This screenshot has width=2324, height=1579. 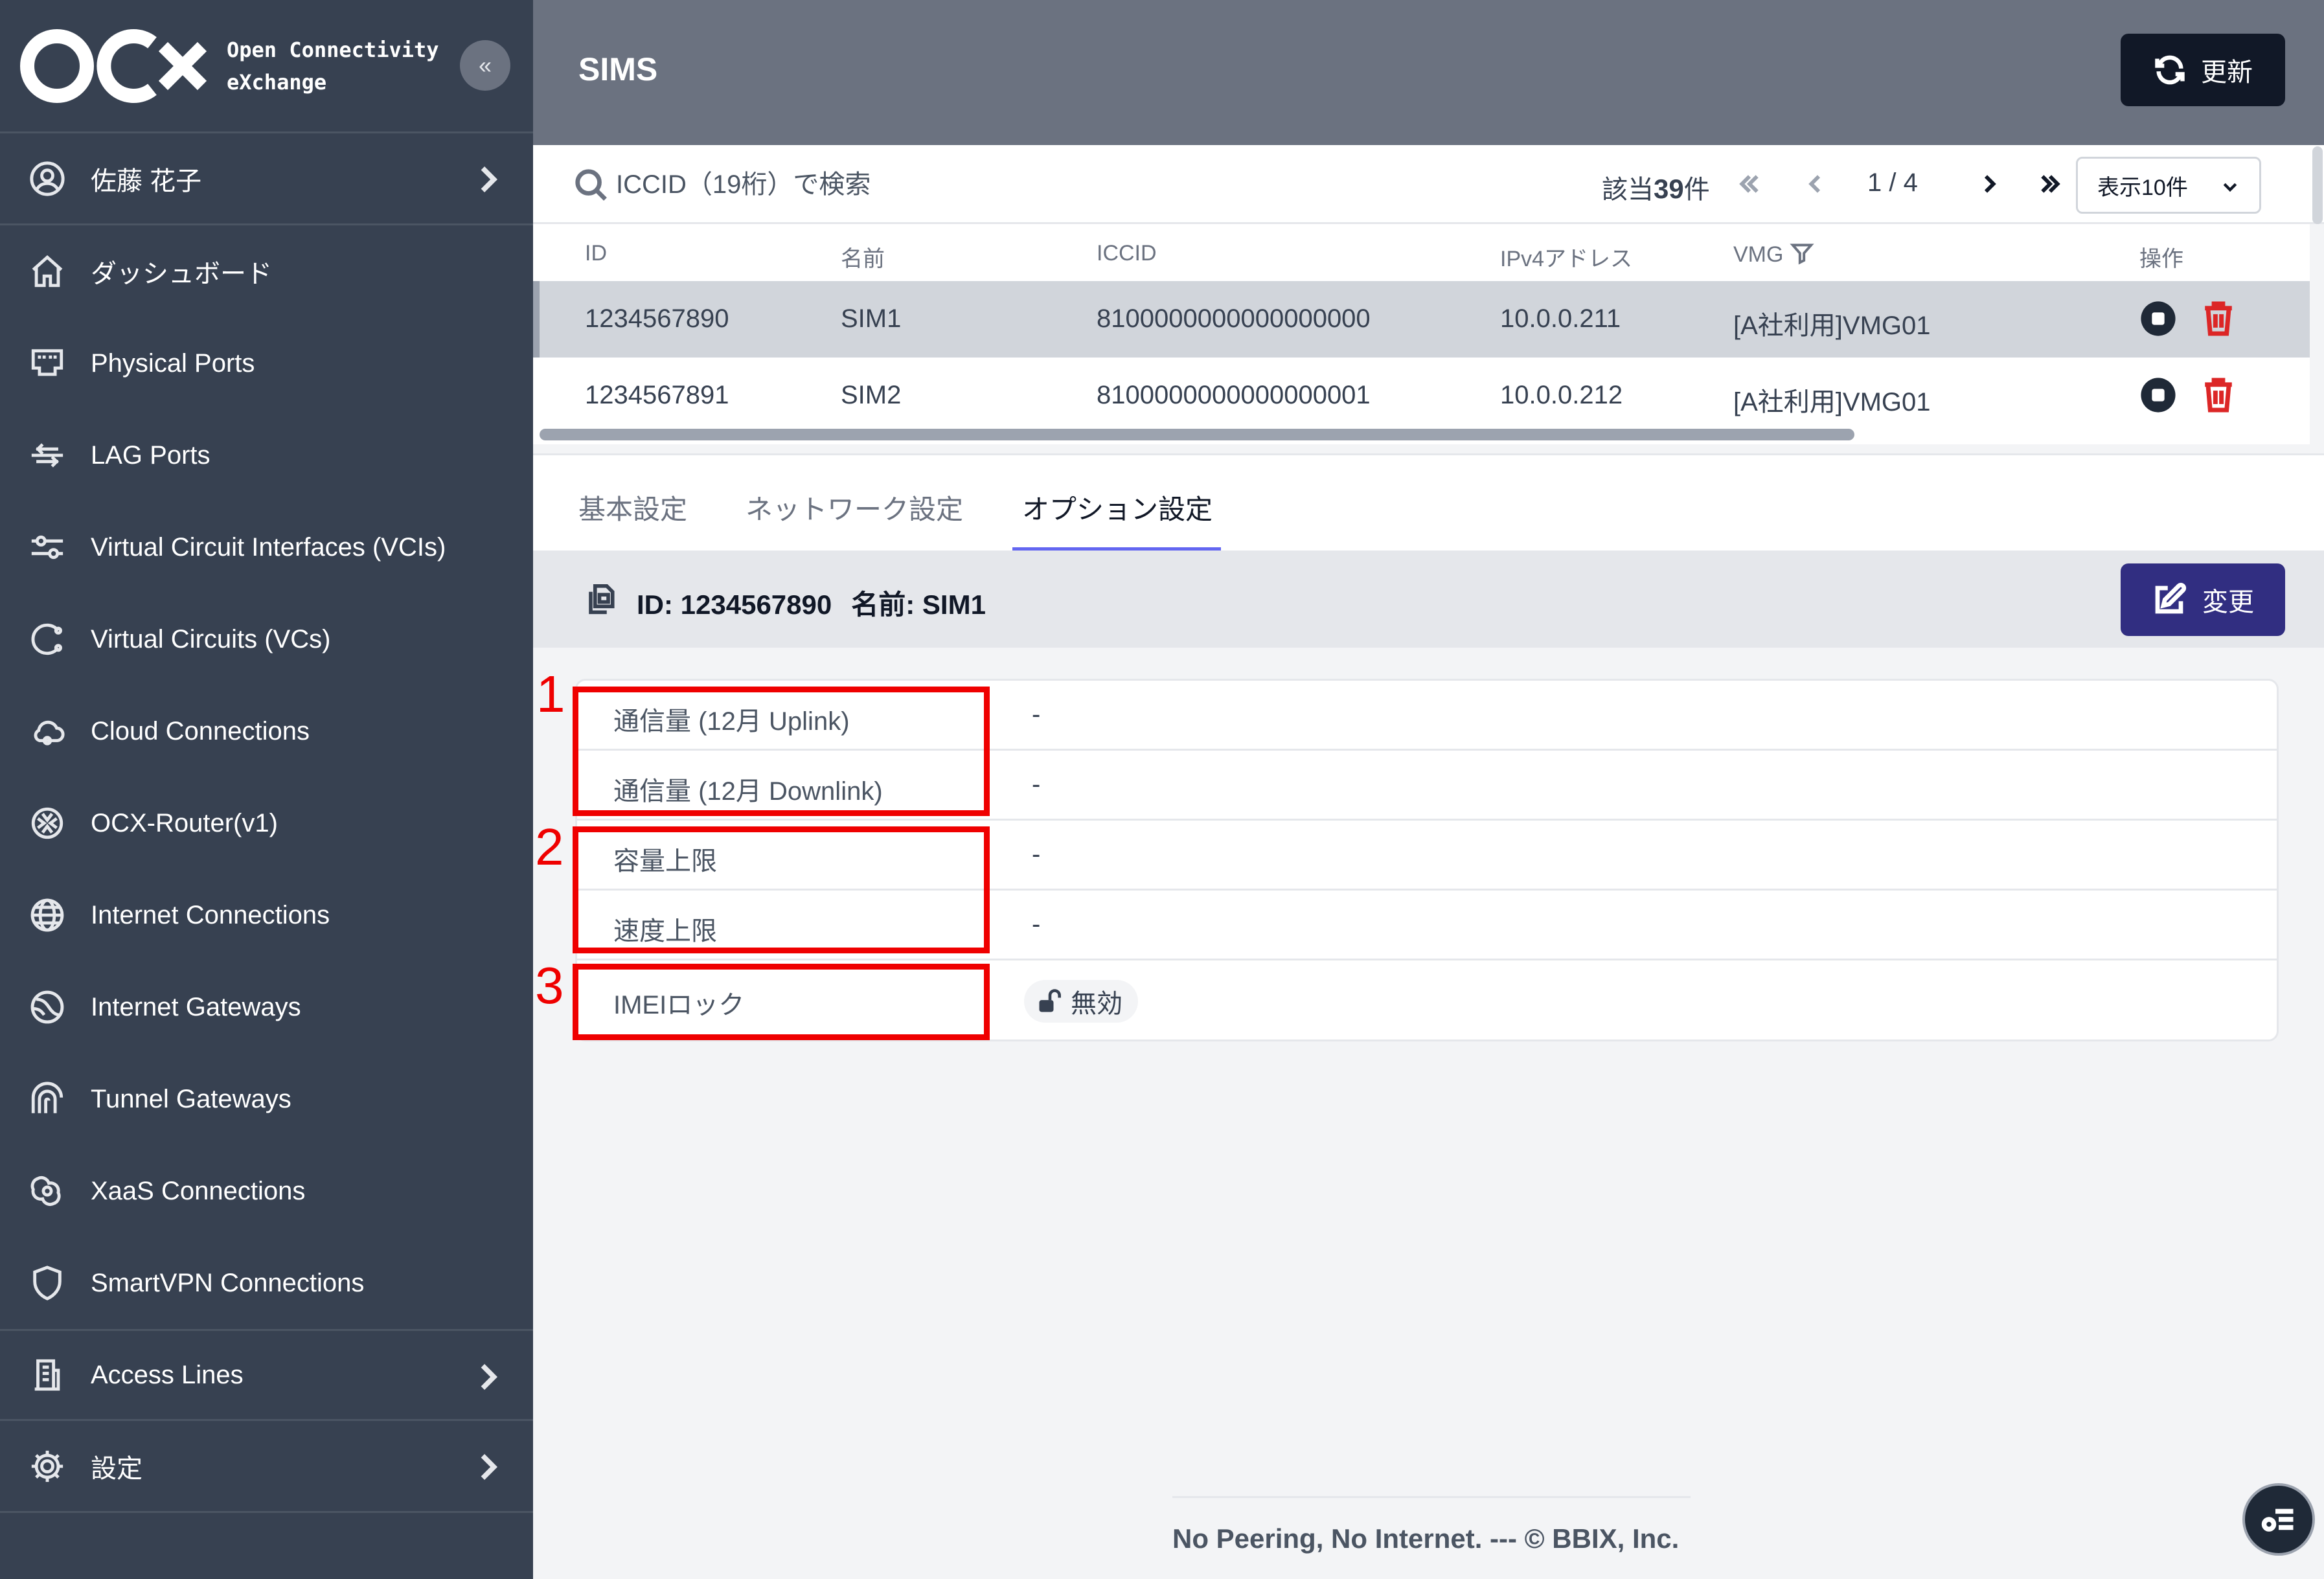 I want to click on unlock-icon, so click(x=1050, y=1000).